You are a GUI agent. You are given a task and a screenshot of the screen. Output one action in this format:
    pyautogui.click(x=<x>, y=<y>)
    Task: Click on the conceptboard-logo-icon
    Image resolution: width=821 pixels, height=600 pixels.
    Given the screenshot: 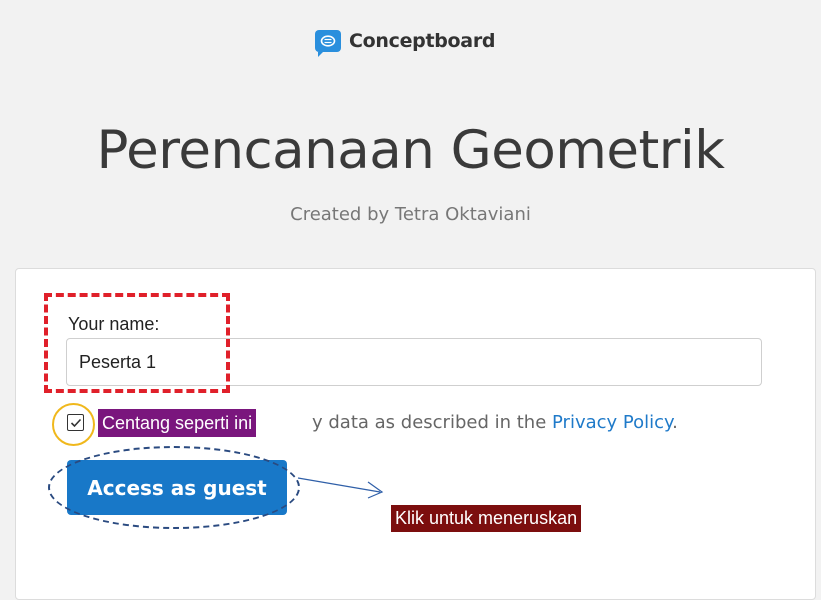 What is the action you would take?
    pyautogui.click(x=328, y=43)
    